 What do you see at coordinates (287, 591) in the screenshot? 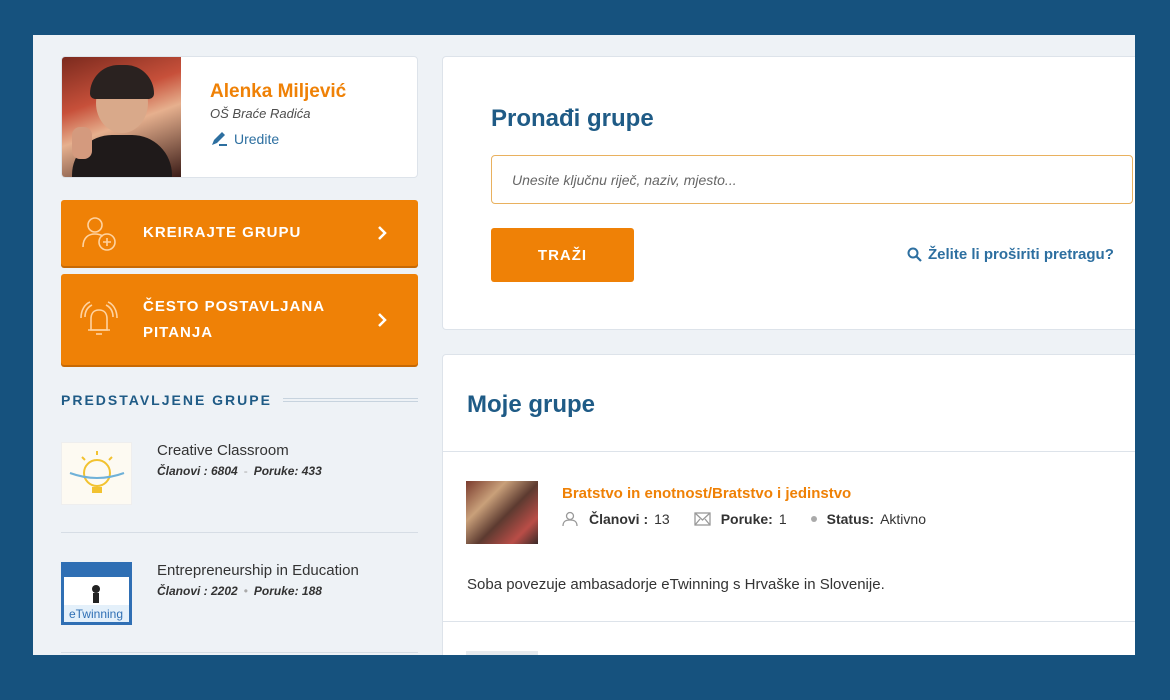
I see `posts-count: Poruke: 188` at bounding box center [287, 591].